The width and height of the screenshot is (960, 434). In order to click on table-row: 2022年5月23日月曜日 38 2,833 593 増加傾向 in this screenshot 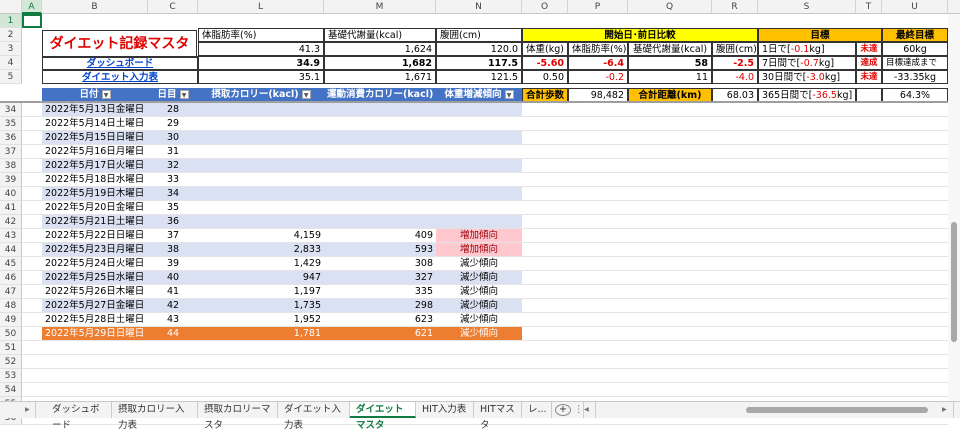, I will do `click(282, 250)`.